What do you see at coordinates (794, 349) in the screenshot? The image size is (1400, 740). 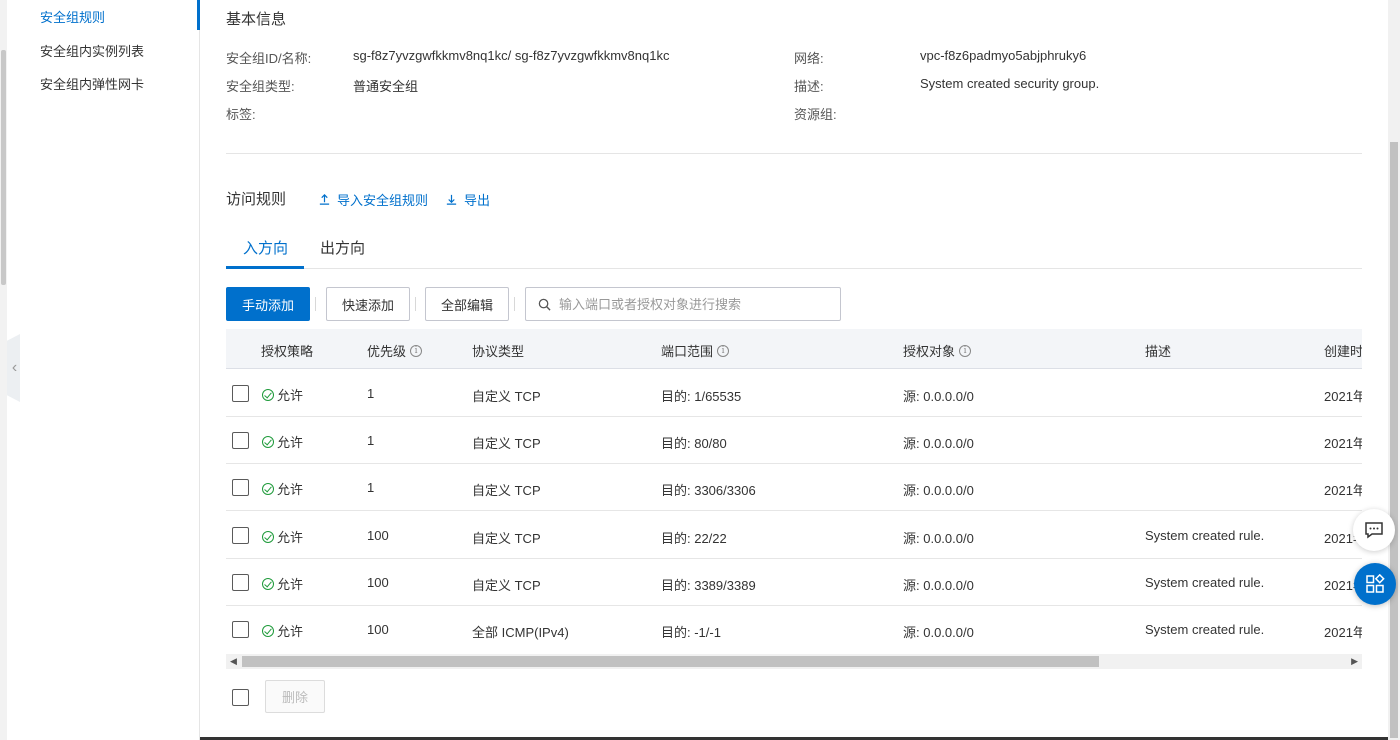 I see `table-header: 授权策略 优先级 i 协议类型 端口范围 i 授权对象 i 描述 创建时` at bounding box center [794, 349].